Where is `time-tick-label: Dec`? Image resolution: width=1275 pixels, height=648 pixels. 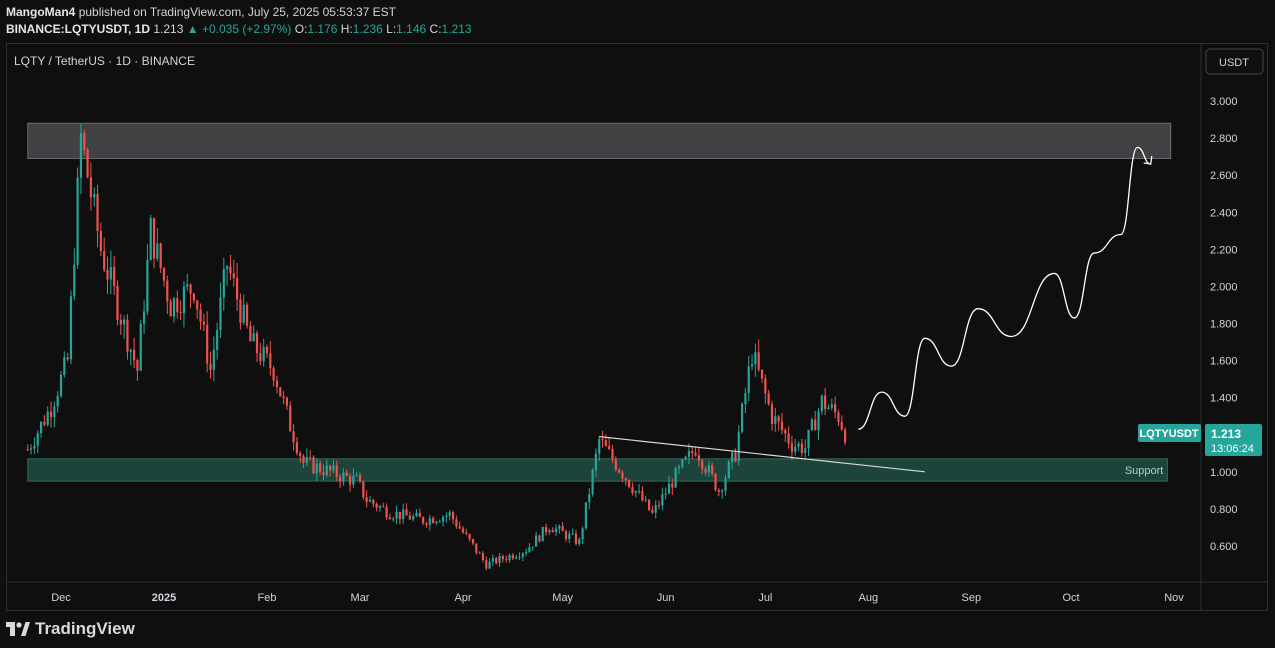
time-tick-label: Dec is located at coordinates (61, 598).